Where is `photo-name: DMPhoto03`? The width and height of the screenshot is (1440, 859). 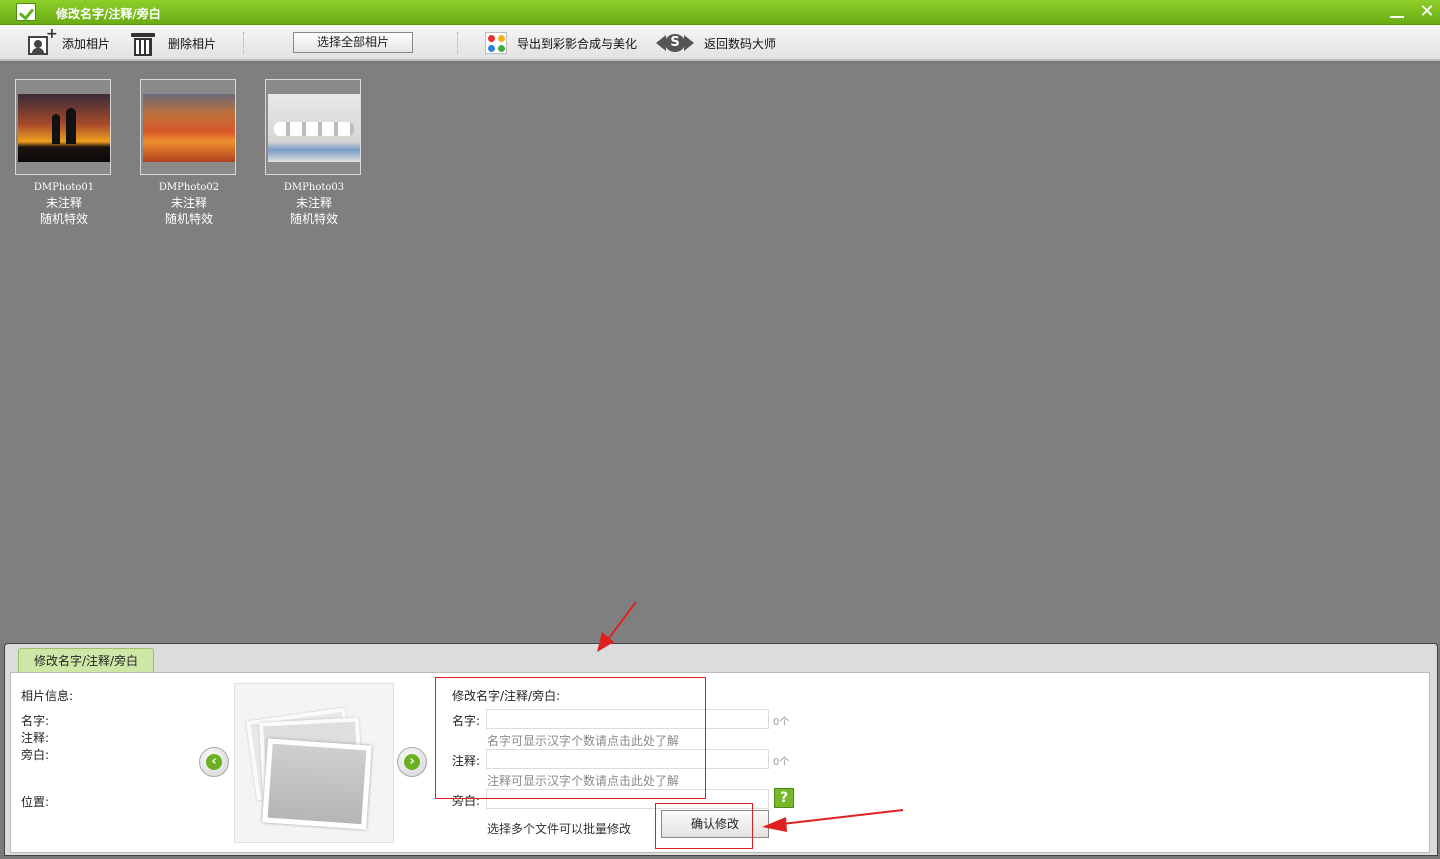
photo-name: DMPhoto03 is located at coordinates (314, 187).